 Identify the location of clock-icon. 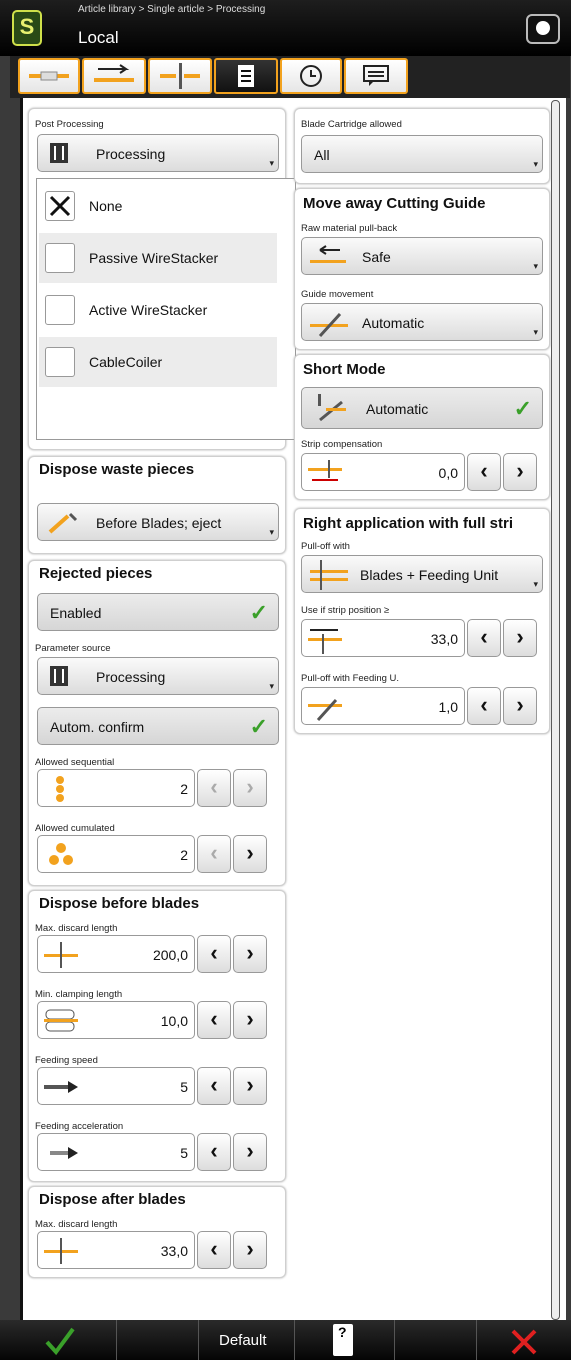
(311, 76).